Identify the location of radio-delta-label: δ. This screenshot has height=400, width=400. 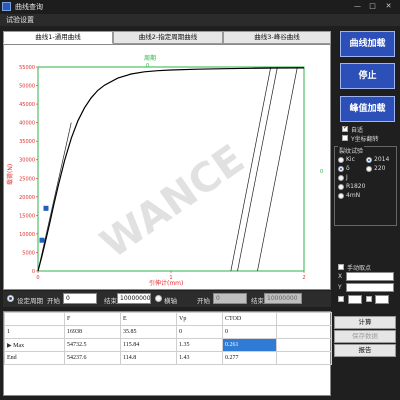
(348, 168).